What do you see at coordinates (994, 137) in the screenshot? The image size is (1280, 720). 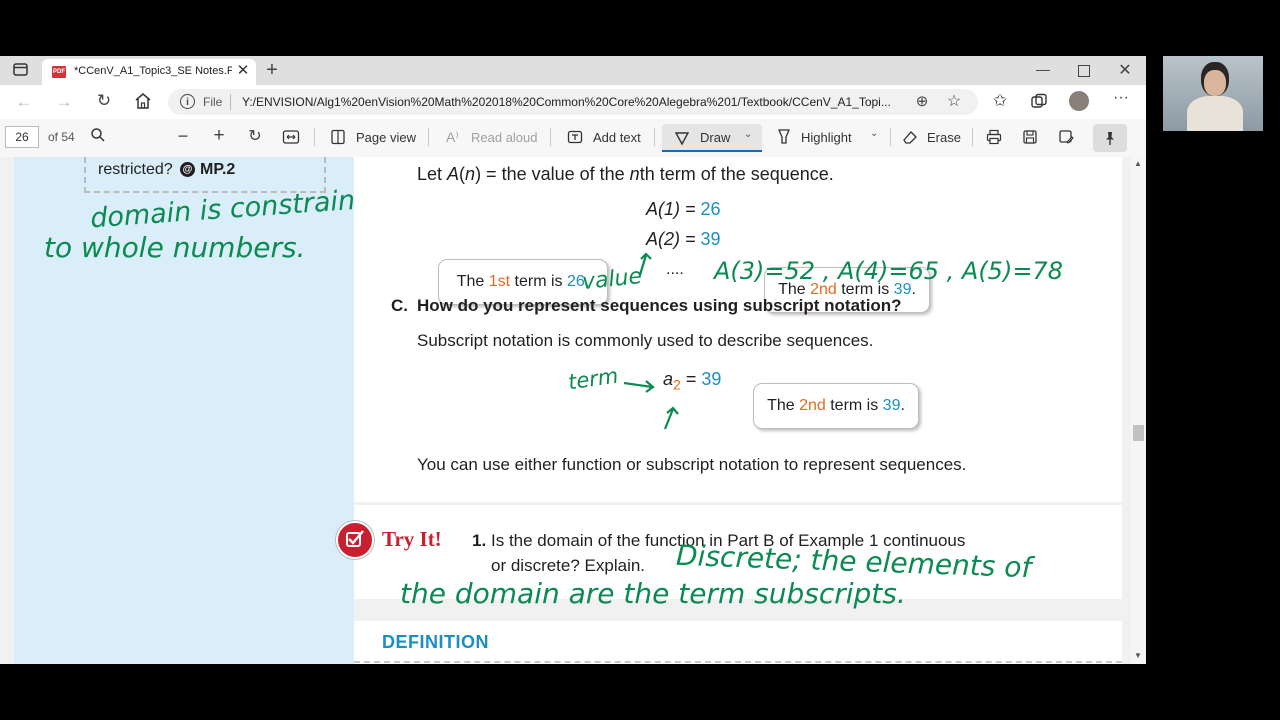 I see `print-icon` at bounding box center [994, 137].